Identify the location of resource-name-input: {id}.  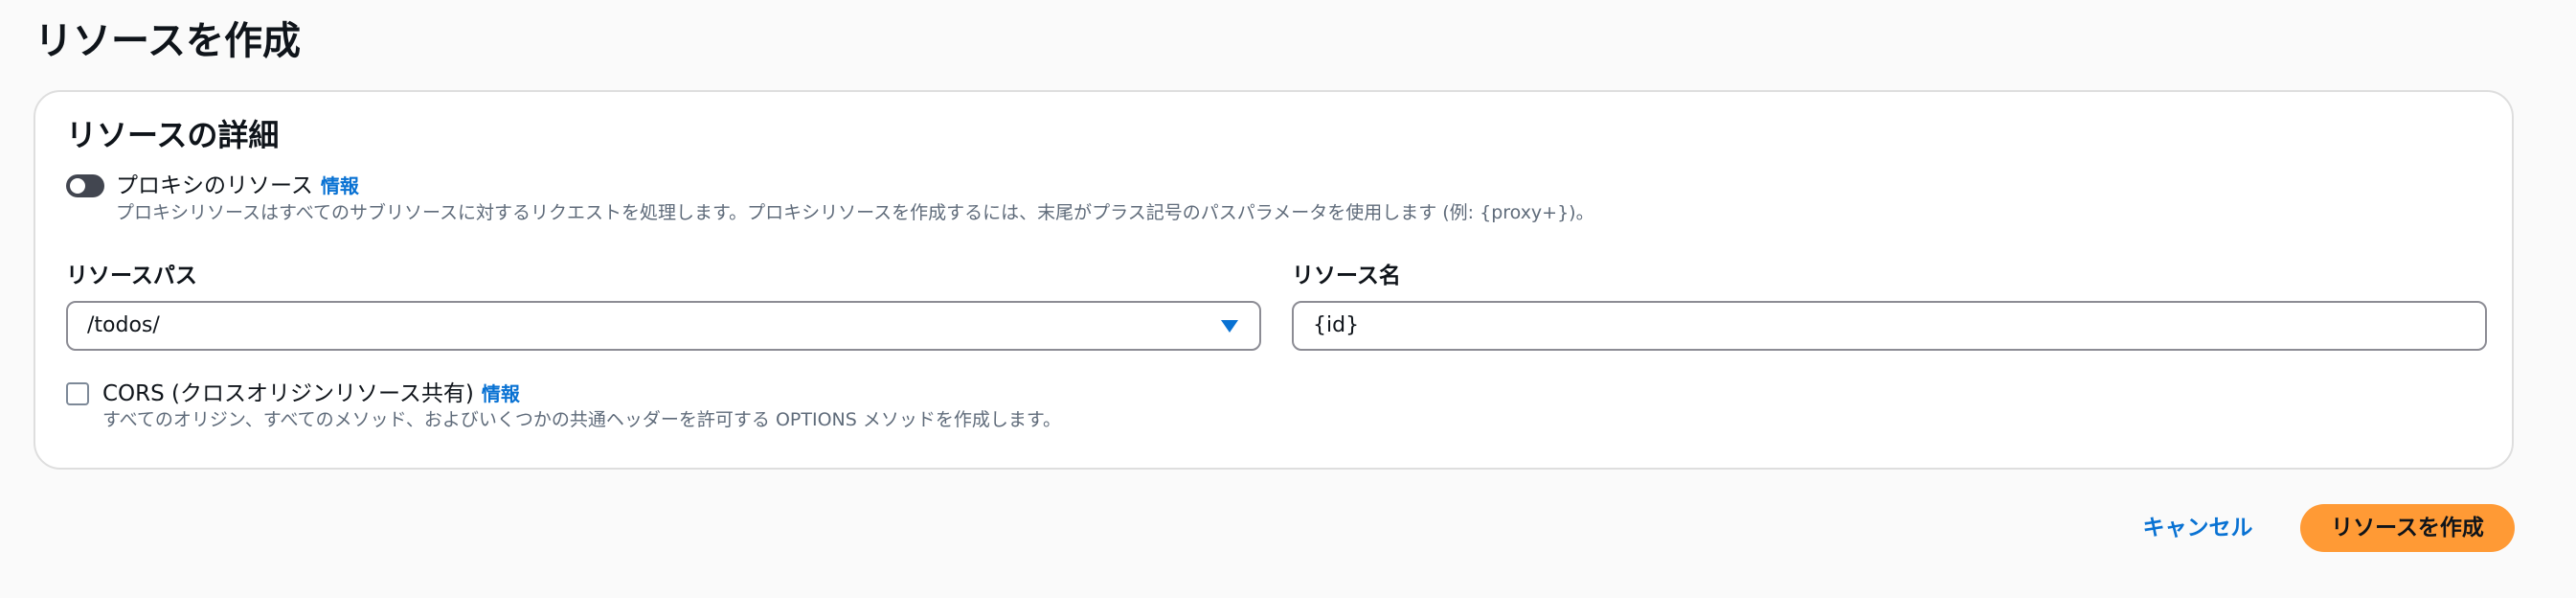
(1889, 326).